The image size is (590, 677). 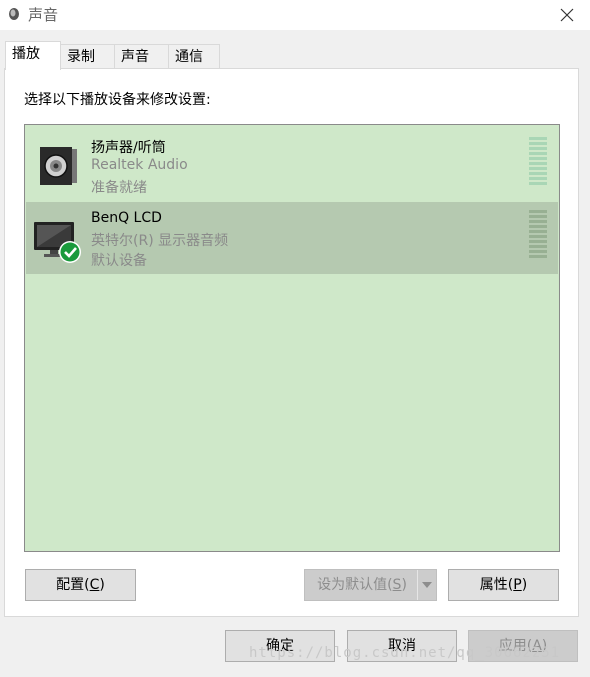 I want to click on device-item-speakers: 扬声器/听筒 Realtek Audio 准备就绪, so click(x=292, y=165).